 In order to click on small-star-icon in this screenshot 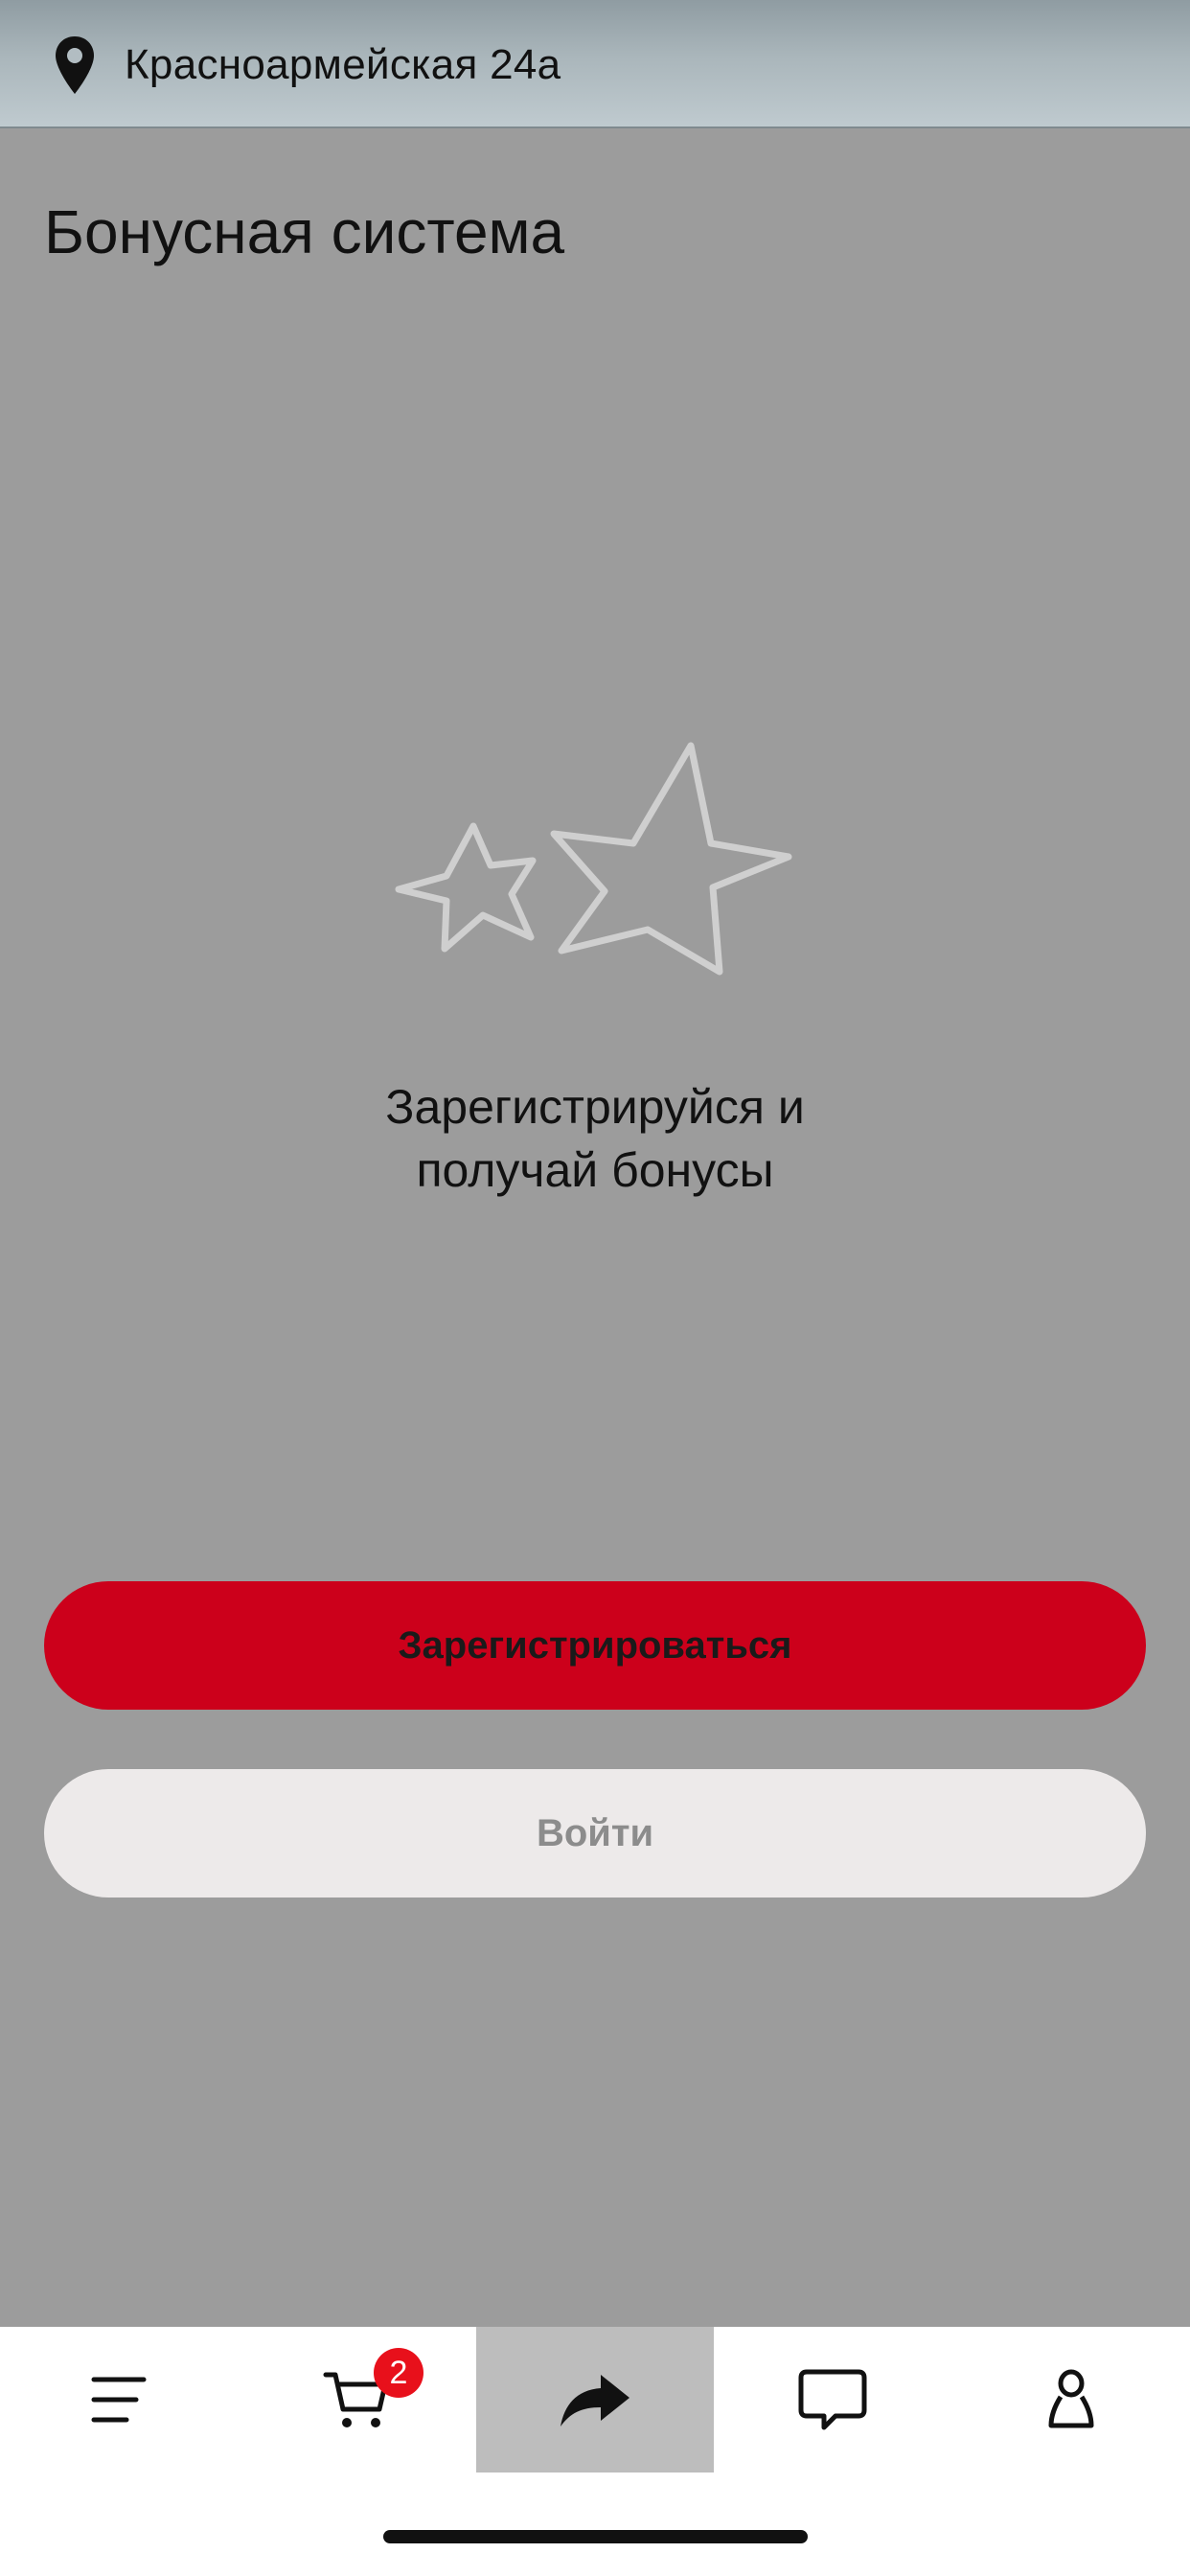, I will do `click(466, 887)`.